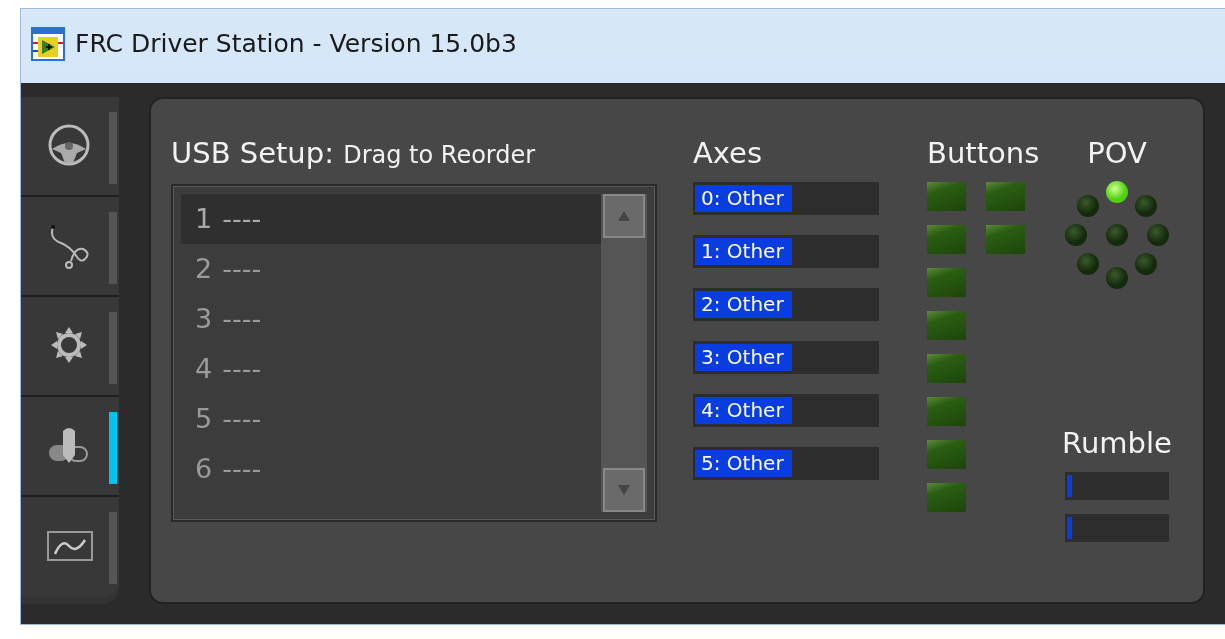 The width and height of the screenshot is (1225, 639). I want to click on scroll-bar, so click(624, 353).